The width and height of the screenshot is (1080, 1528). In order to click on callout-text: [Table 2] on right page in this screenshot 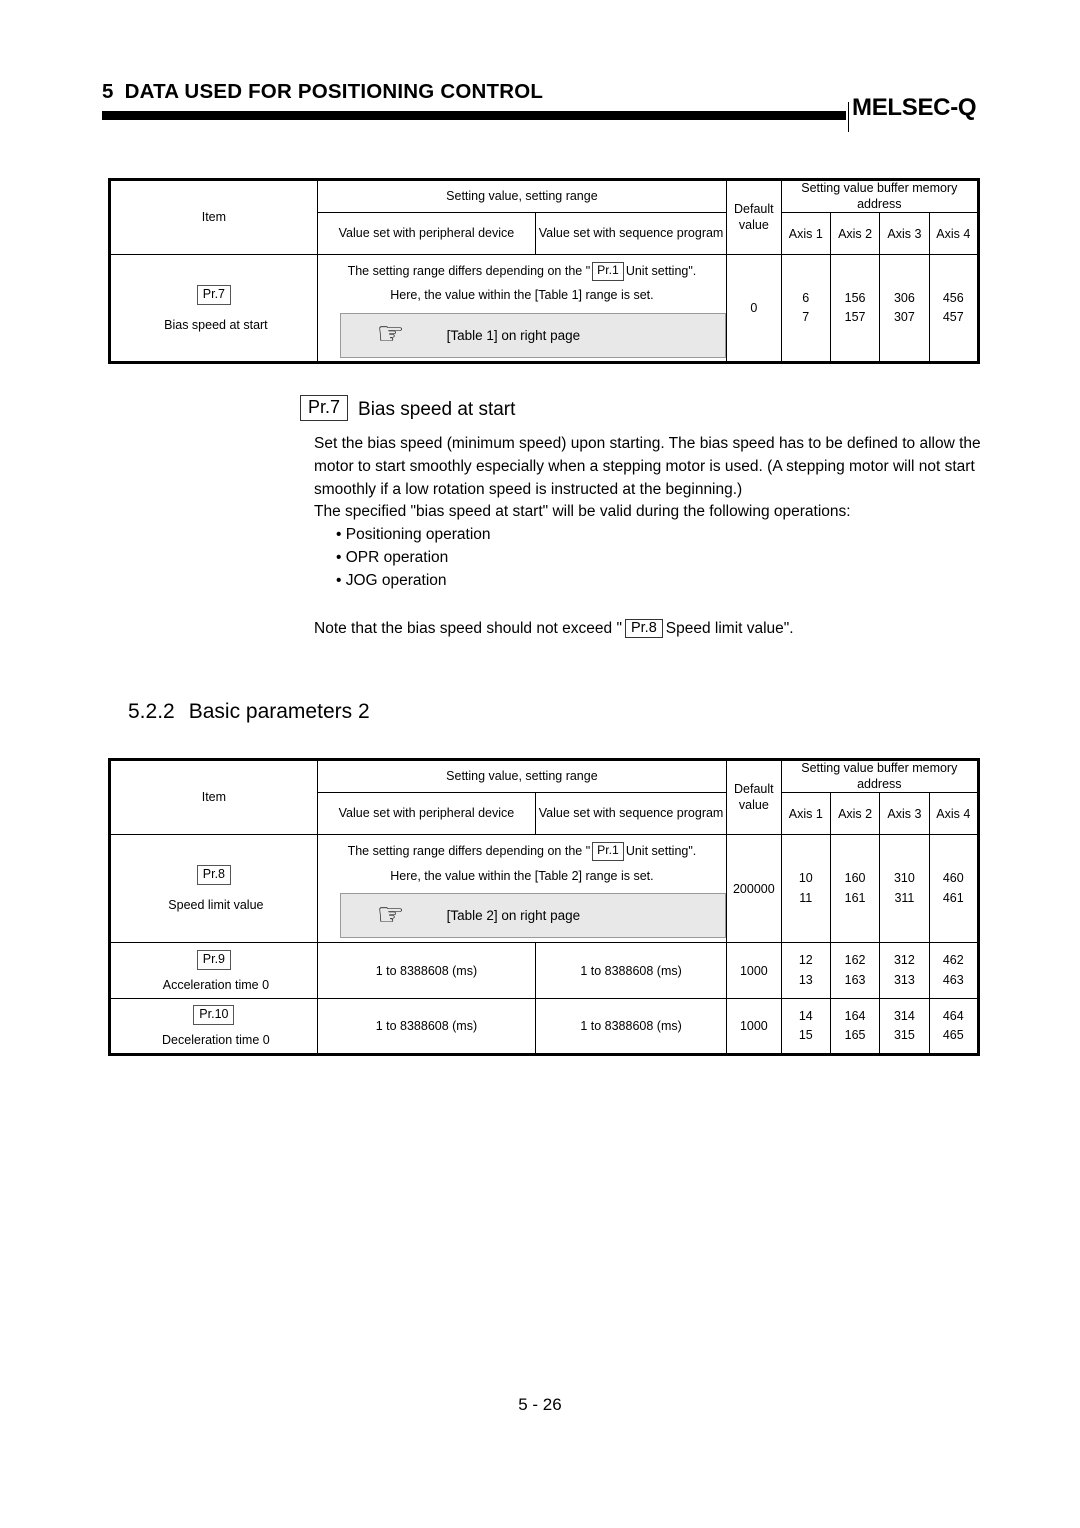, I will do `click(513, 916)`.